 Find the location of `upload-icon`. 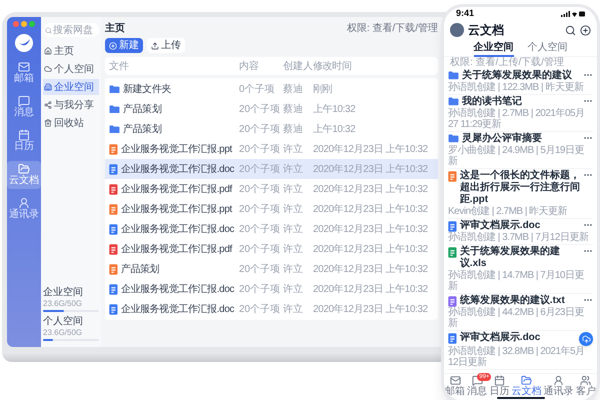

upload-icon is located at coordinates (155, 46).